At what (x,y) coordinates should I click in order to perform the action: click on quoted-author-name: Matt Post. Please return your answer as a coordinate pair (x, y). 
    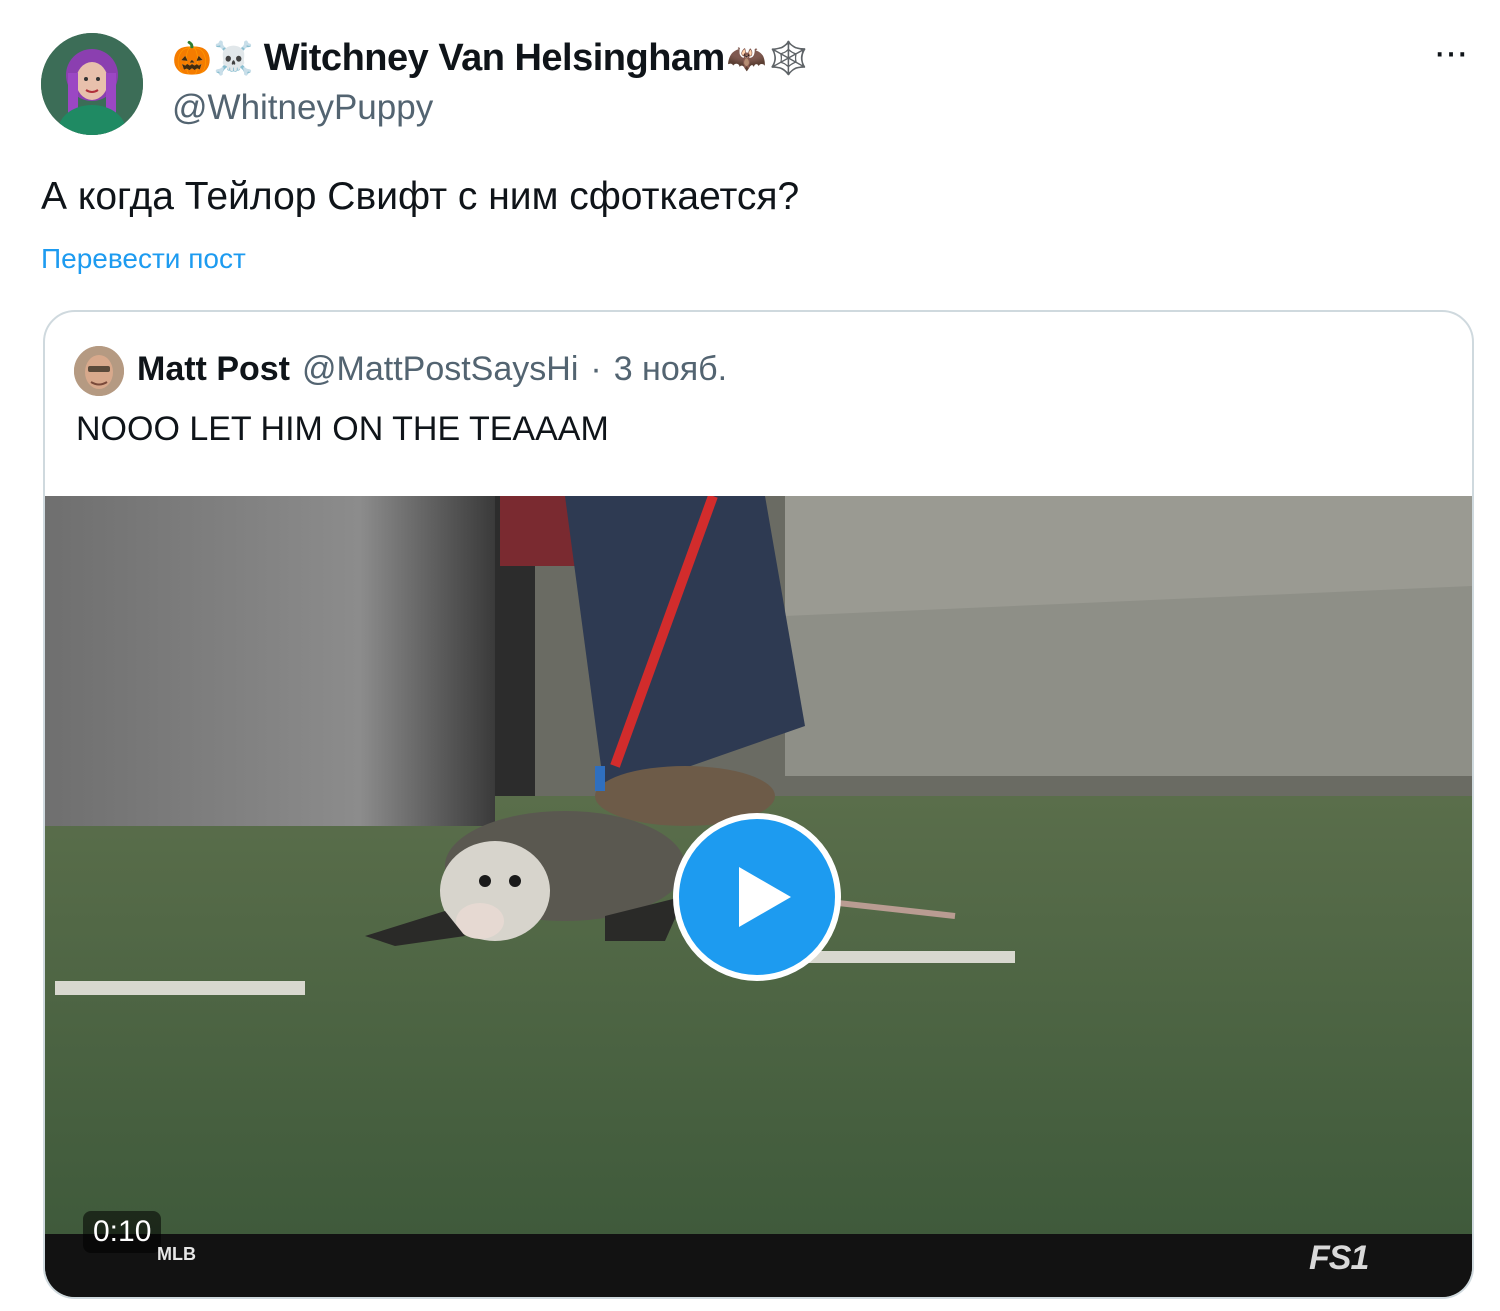
    Looking at the image, I should click on (213, 369).